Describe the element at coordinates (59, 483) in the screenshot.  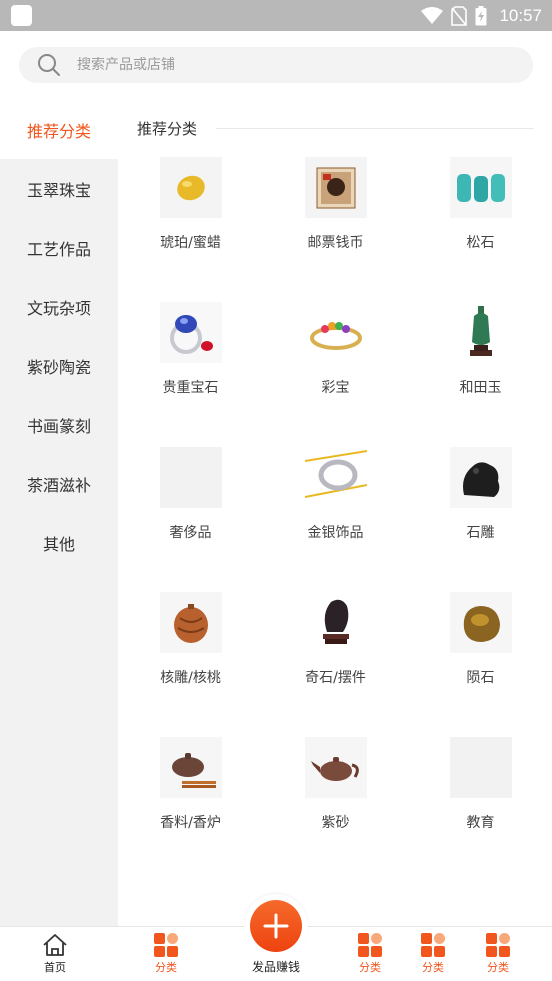
I see `sidebar-item-tea-wine: 茶酒滋补` at that location.